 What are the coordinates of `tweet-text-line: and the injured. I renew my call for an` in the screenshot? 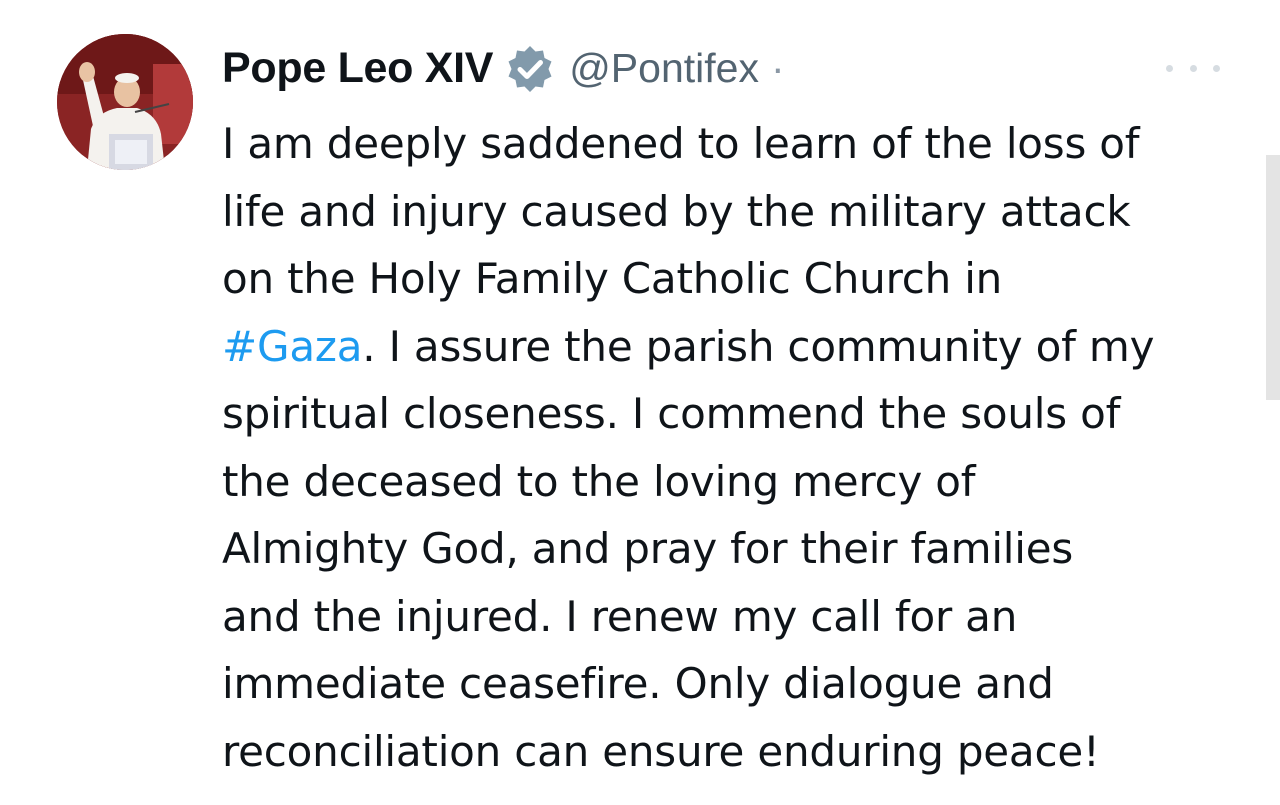 It's located at (620, 616).